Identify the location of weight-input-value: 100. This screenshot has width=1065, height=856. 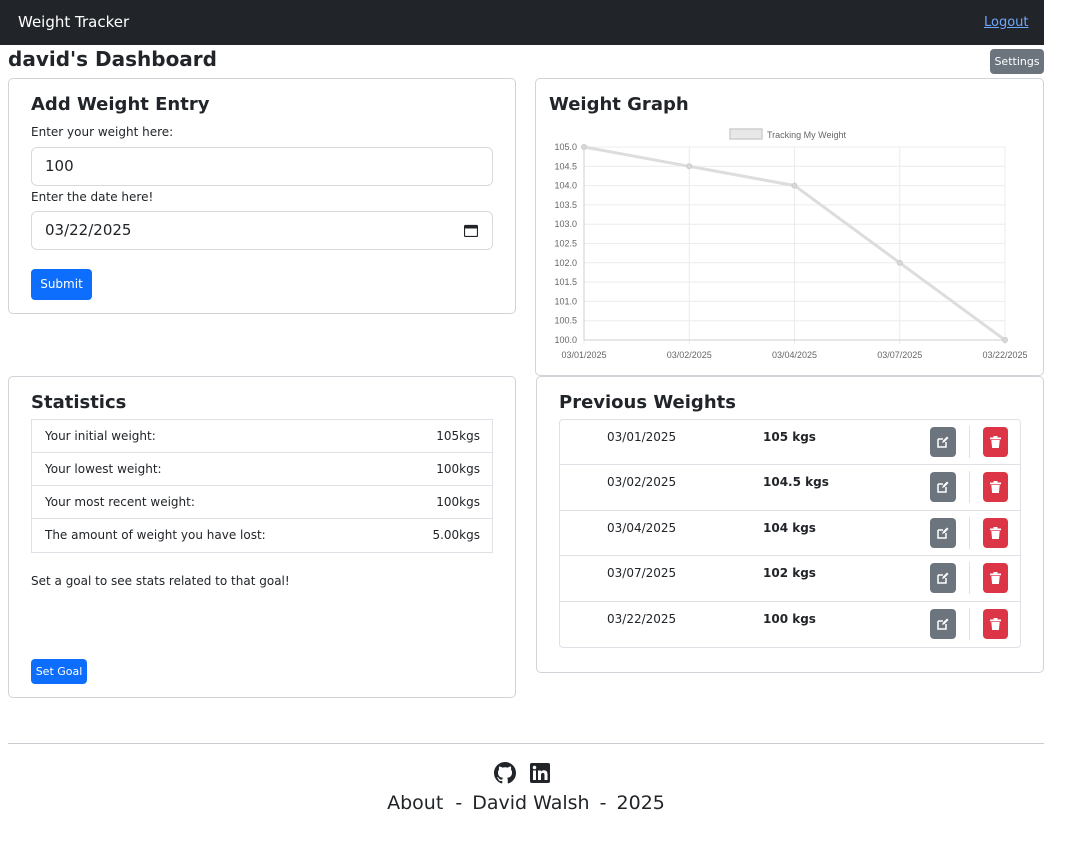
(59, 166).